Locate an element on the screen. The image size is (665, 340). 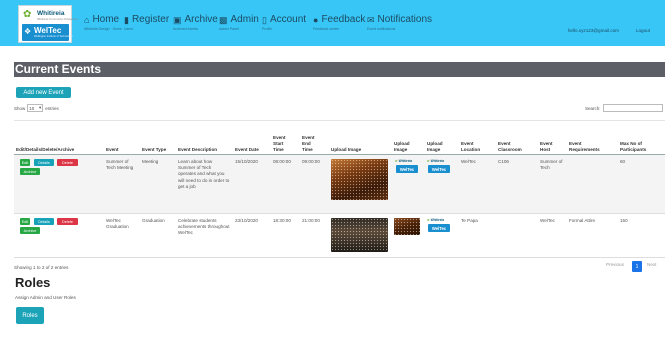
roles-button: Roles is located at coordinates (30, 315).